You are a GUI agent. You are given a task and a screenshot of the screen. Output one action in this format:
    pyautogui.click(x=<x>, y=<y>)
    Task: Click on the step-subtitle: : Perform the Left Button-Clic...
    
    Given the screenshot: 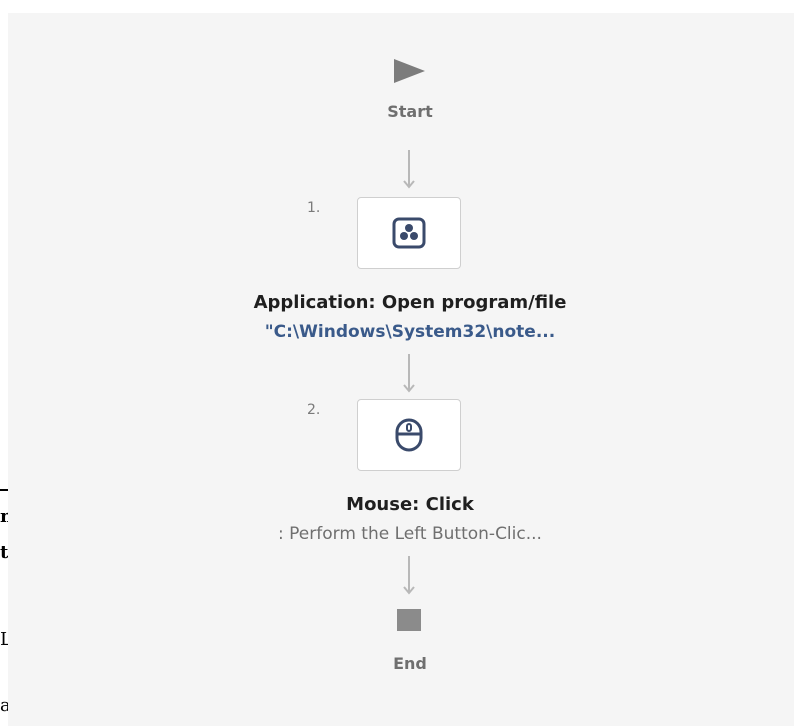 What is the action you would take?
    pyautogui.click(x=410, y=534)
    